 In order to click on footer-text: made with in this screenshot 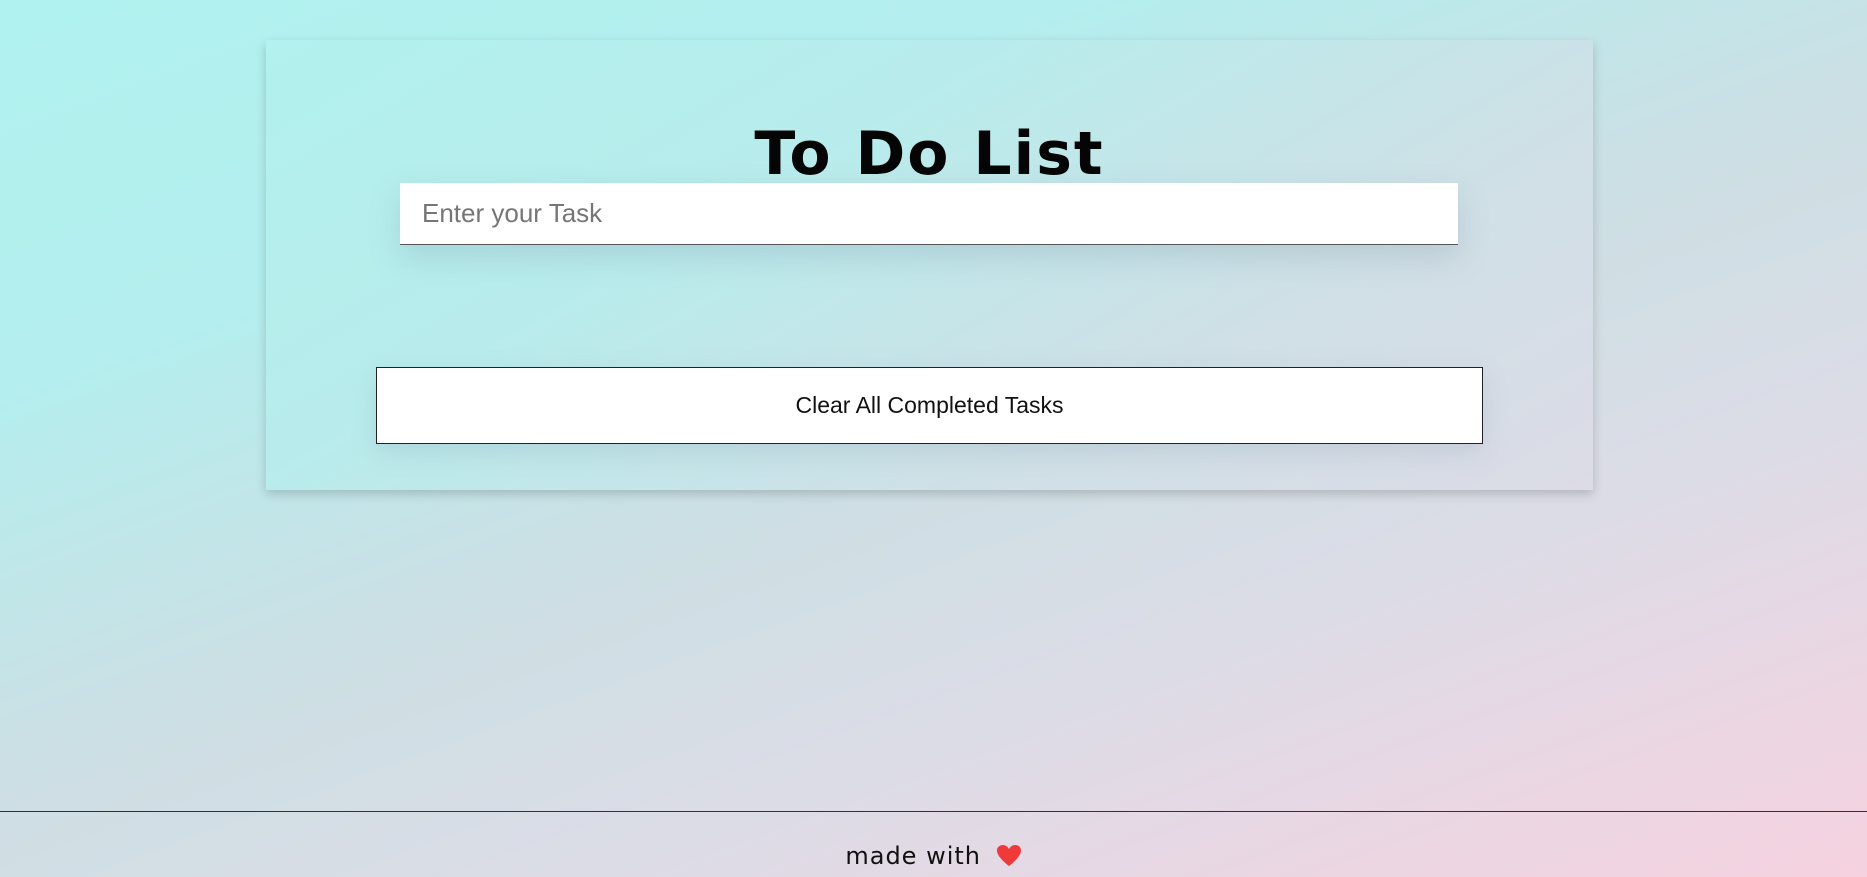, I will do `click(913, 856)`.